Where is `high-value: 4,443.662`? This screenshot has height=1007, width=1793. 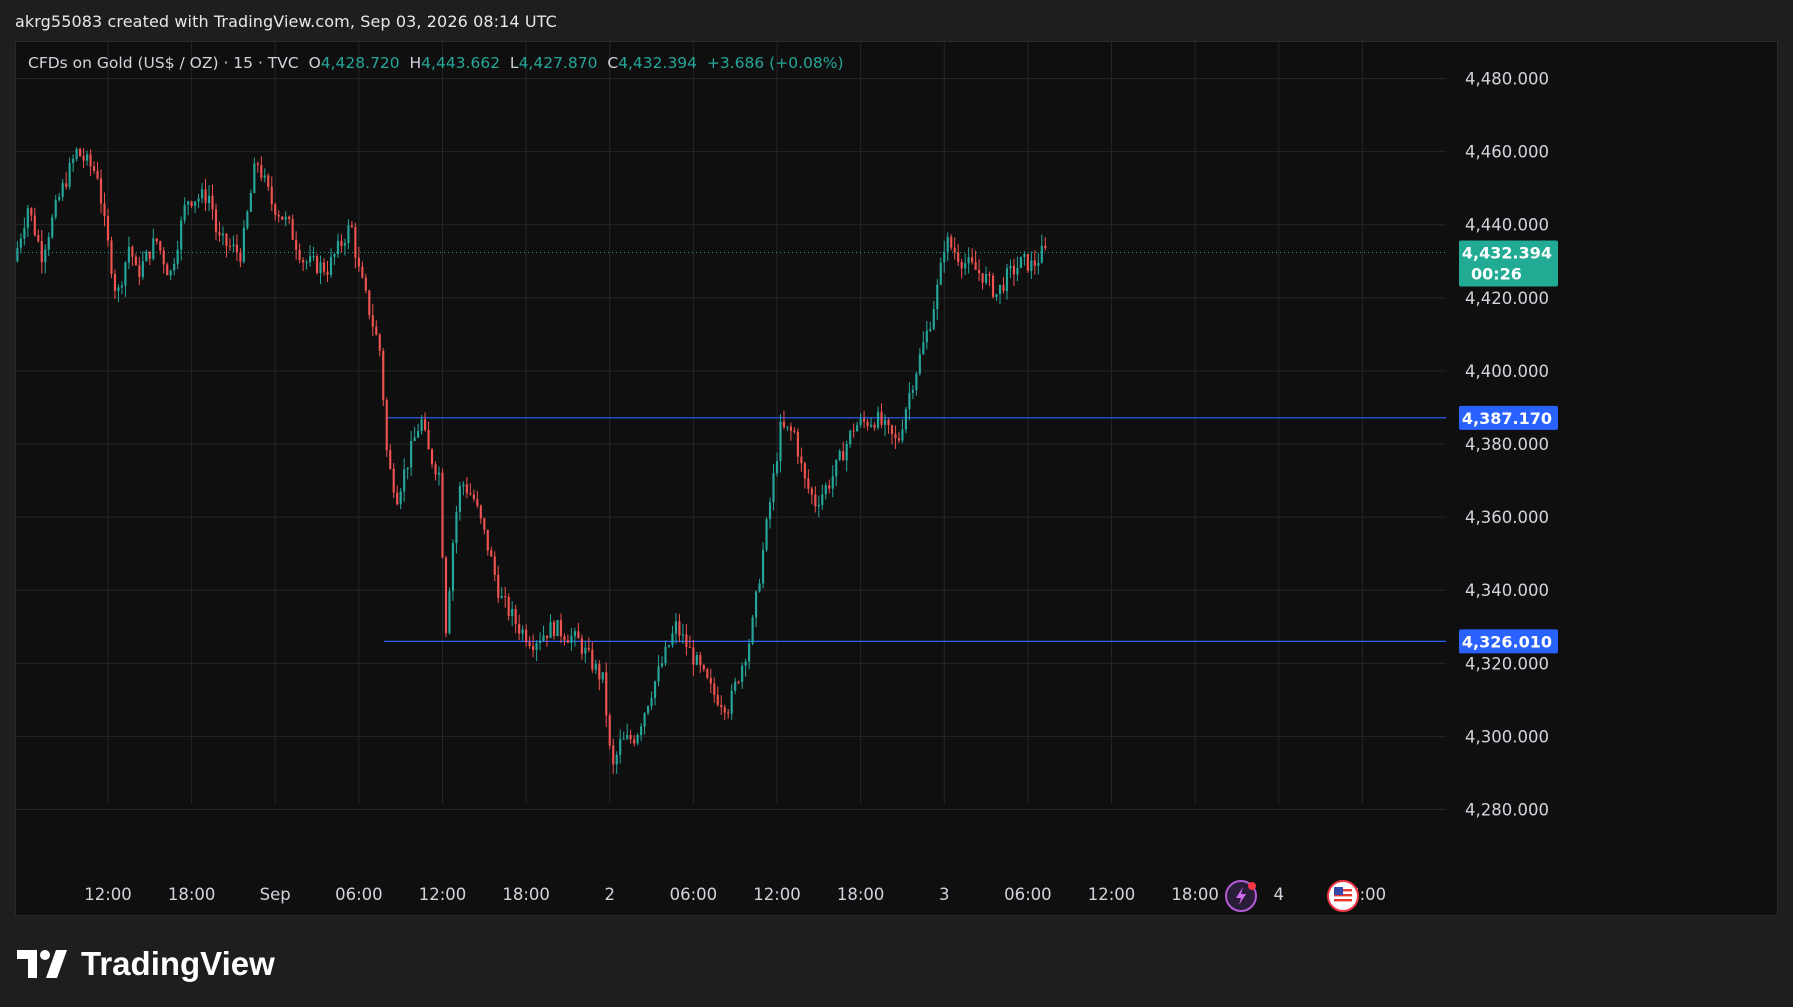
high-value: 4,443.662 is located at coordinates (461, 63).